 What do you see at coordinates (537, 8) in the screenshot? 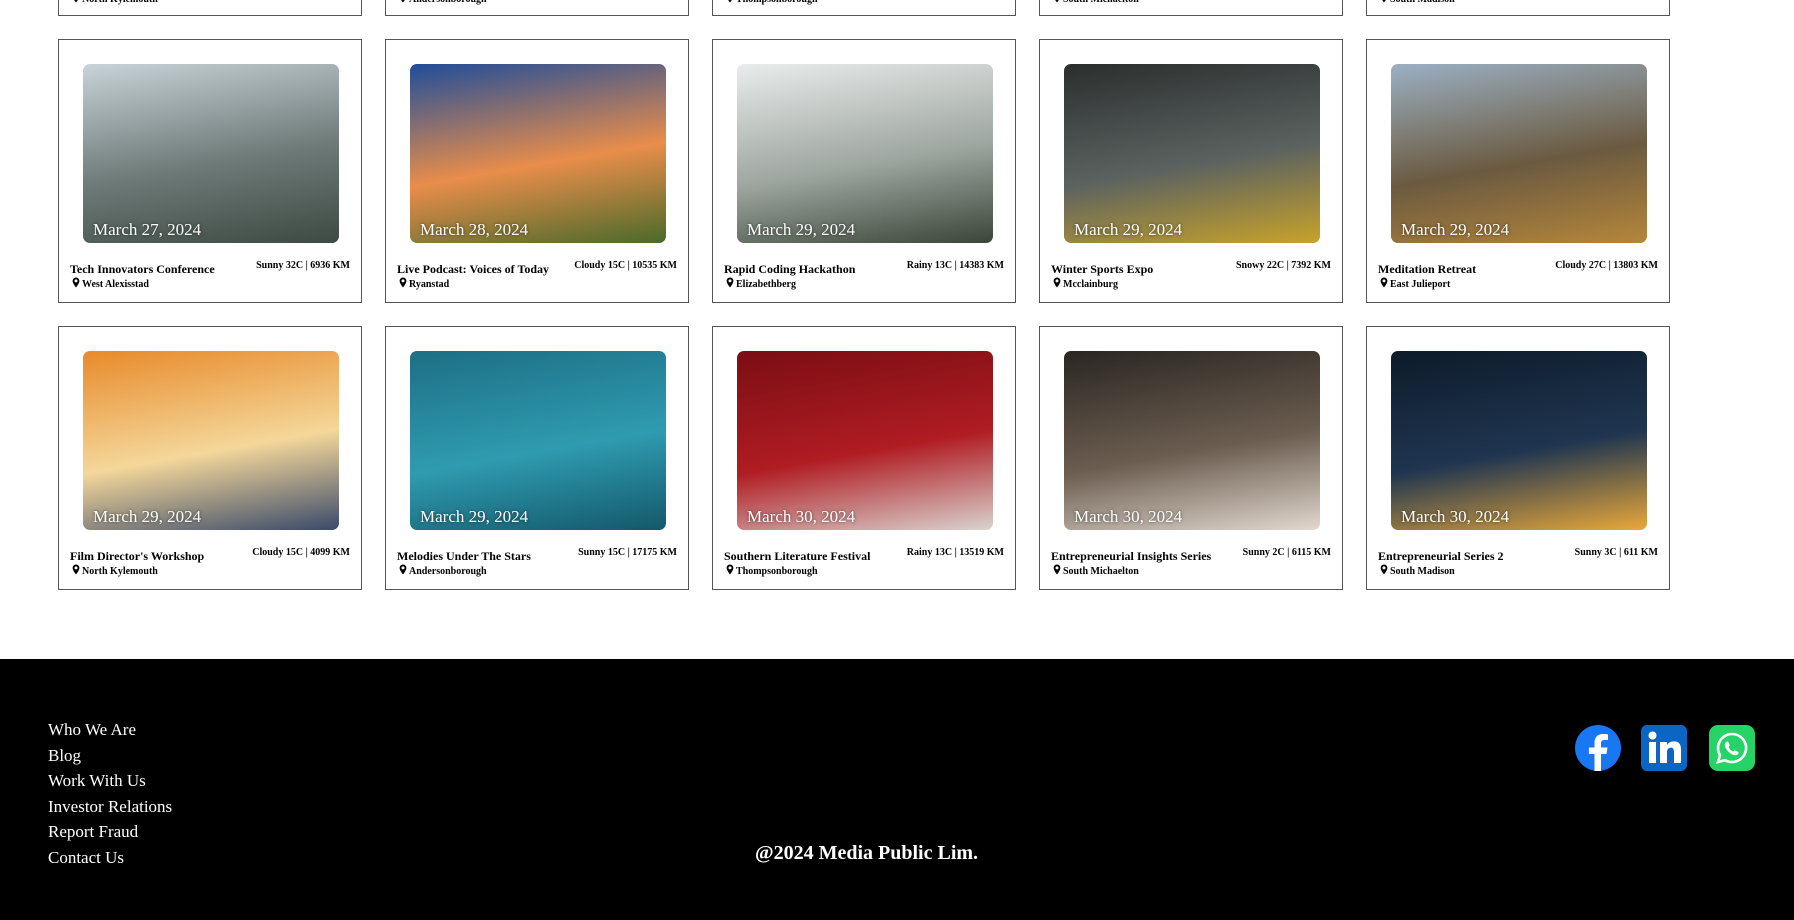
I see `event-card-partial: Andersonborough` at bounding box center [537, 8].